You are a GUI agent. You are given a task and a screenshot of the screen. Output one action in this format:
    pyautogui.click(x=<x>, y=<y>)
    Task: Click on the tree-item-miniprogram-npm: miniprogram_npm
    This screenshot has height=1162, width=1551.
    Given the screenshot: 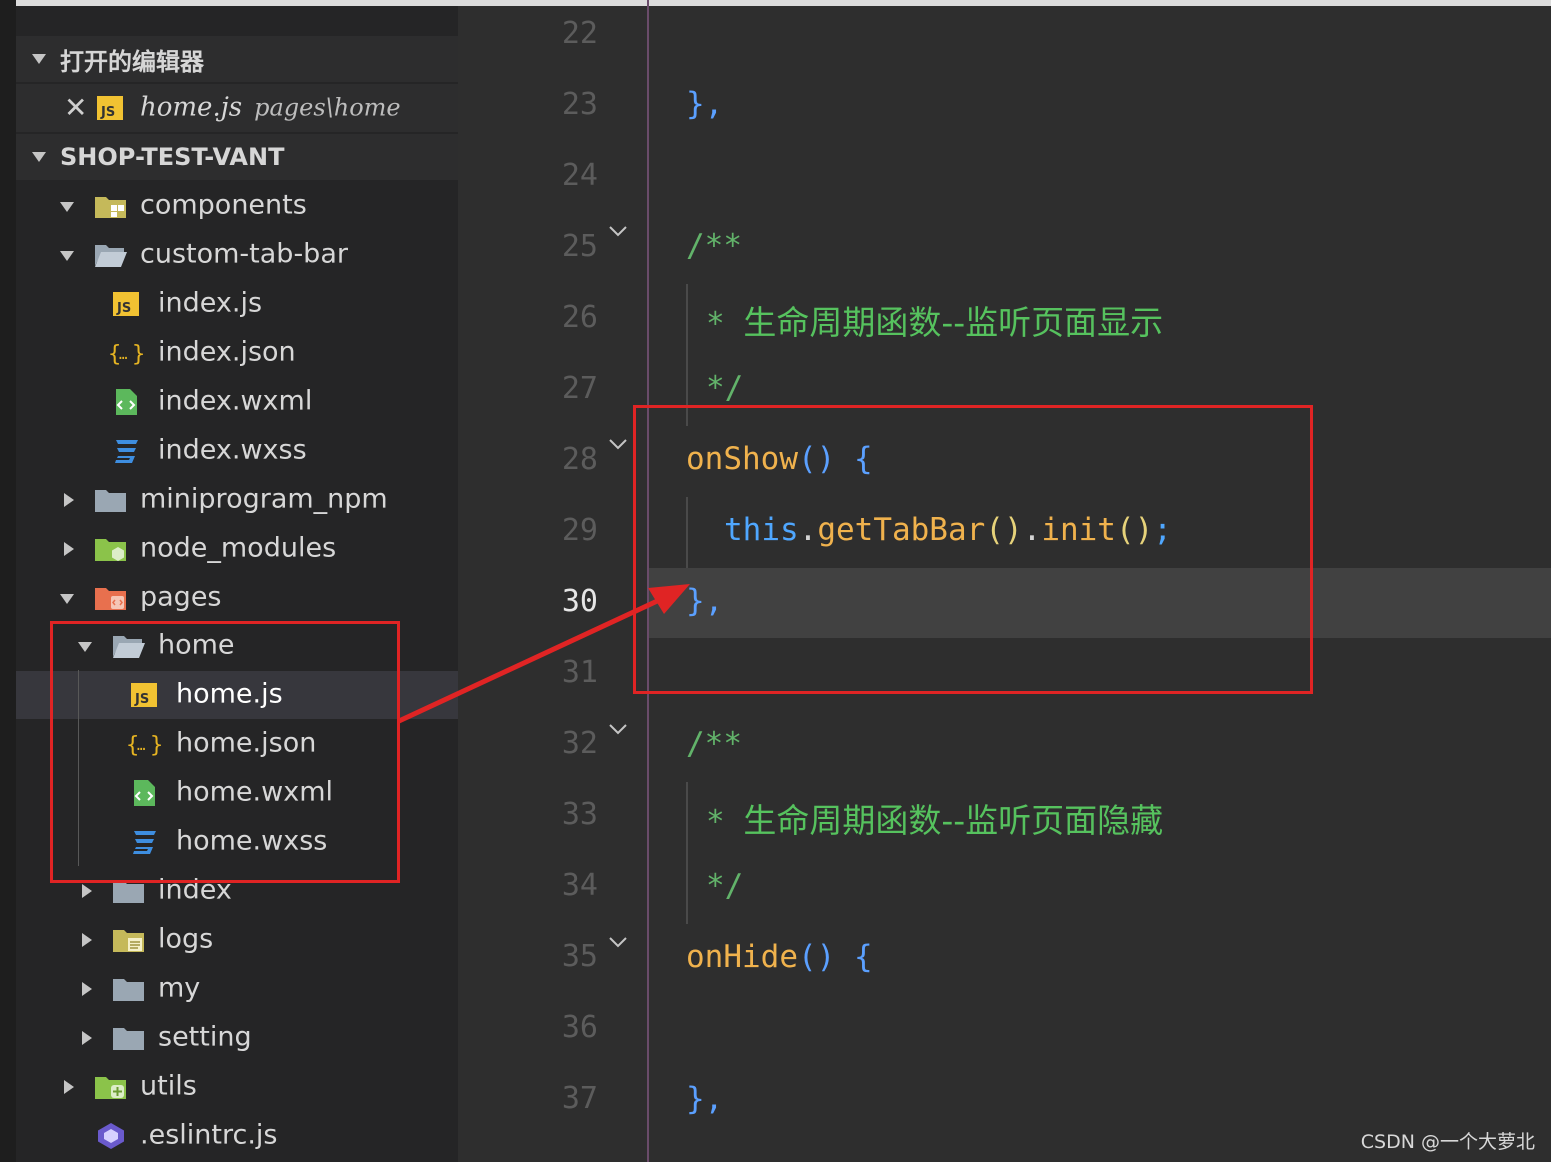 What is the action you would take?
    pyautogui.click(x=237, y=500)
    